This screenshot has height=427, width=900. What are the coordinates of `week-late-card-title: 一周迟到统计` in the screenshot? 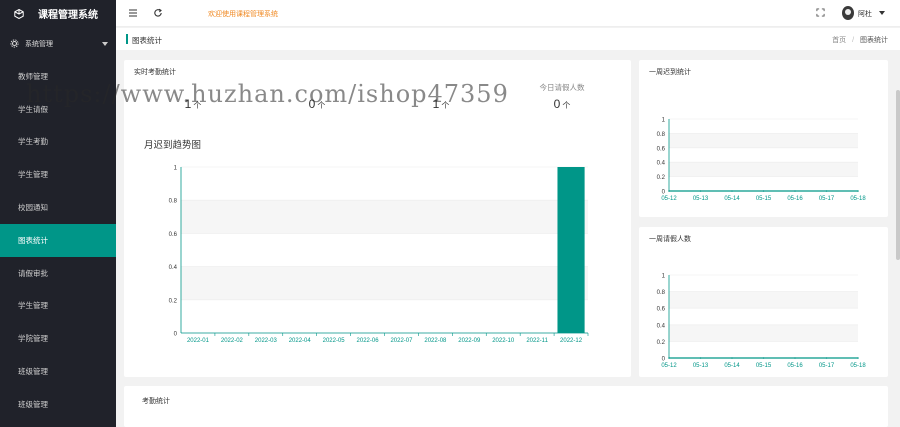 It's located at (670, 72).